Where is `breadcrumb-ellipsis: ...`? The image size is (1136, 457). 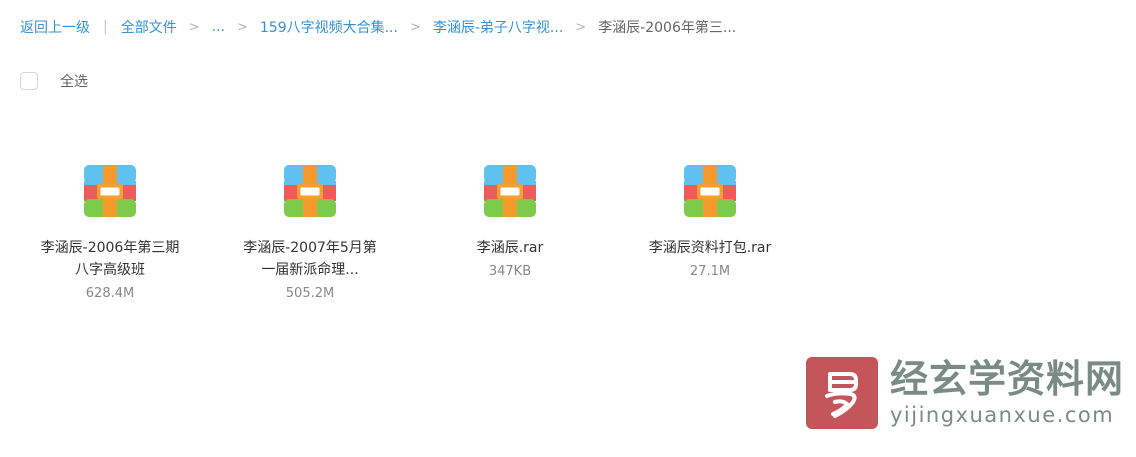
breadcrumb-ellipsis: ... is located at coordinates (218, 27).